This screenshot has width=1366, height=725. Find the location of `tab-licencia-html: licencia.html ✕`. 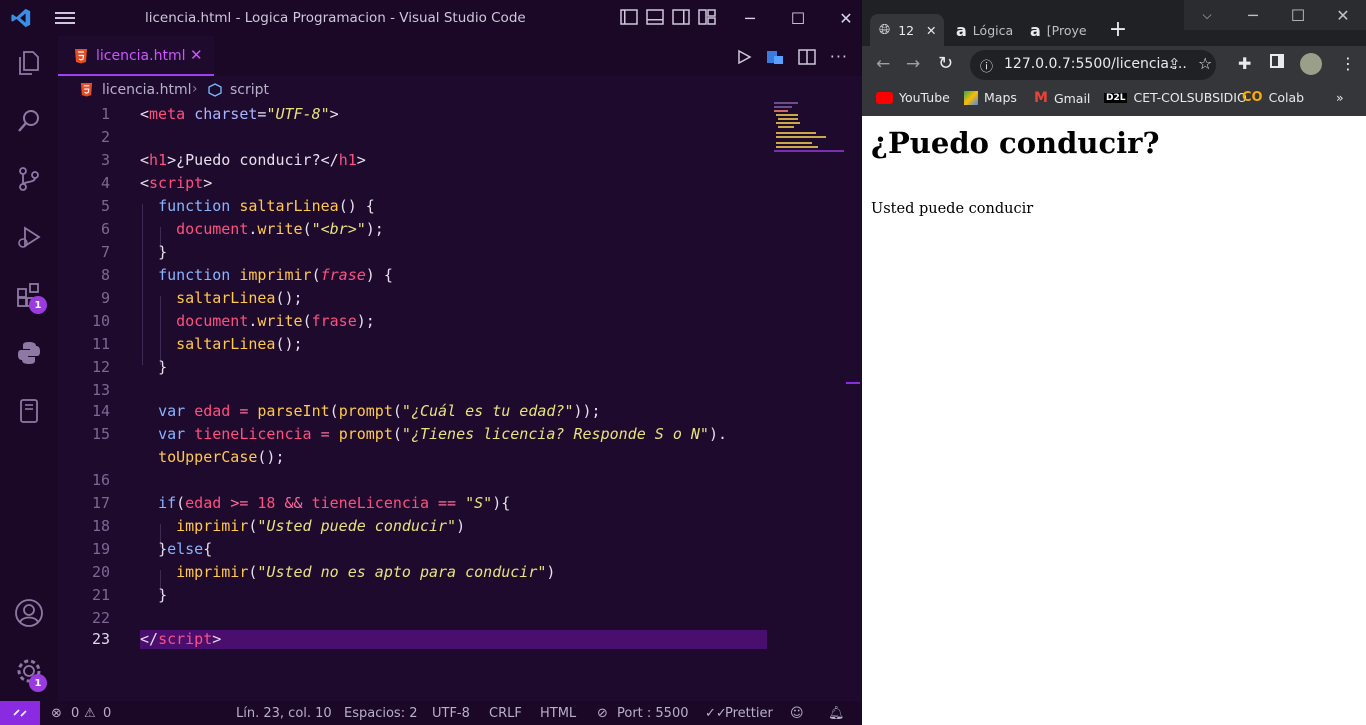

tab-licencia-html: licencia.html ✕ is located at coordinates (136, 56).